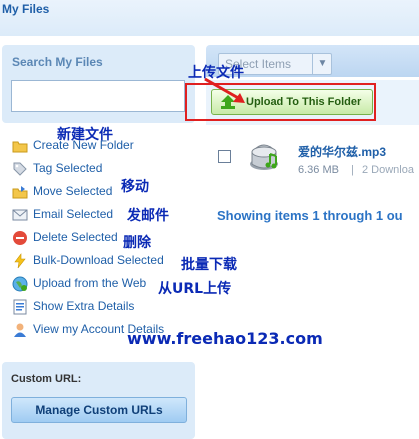 This screenshot has height=439, width=419. Describe the element at coordinates (73, 214) in the screenshot. I see `action-label: Email Selected` at that location.